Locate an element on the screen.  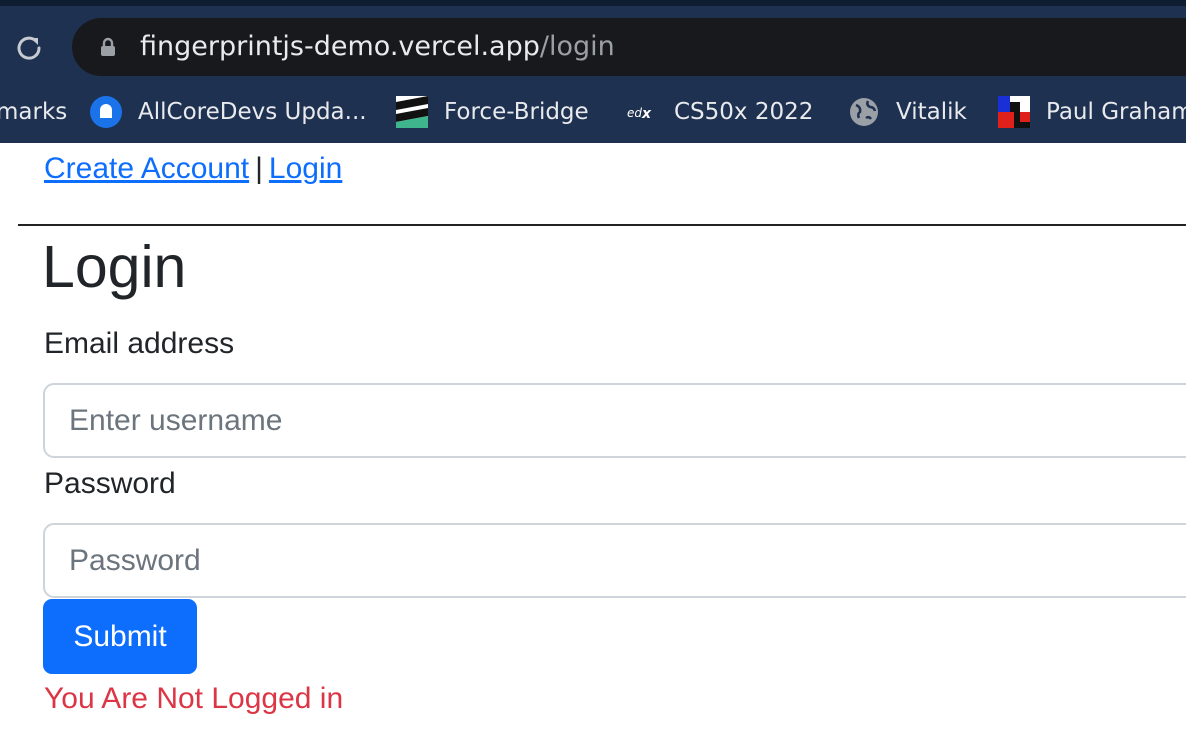
create-account-link: Create Account is located at coordinates (146, 168).